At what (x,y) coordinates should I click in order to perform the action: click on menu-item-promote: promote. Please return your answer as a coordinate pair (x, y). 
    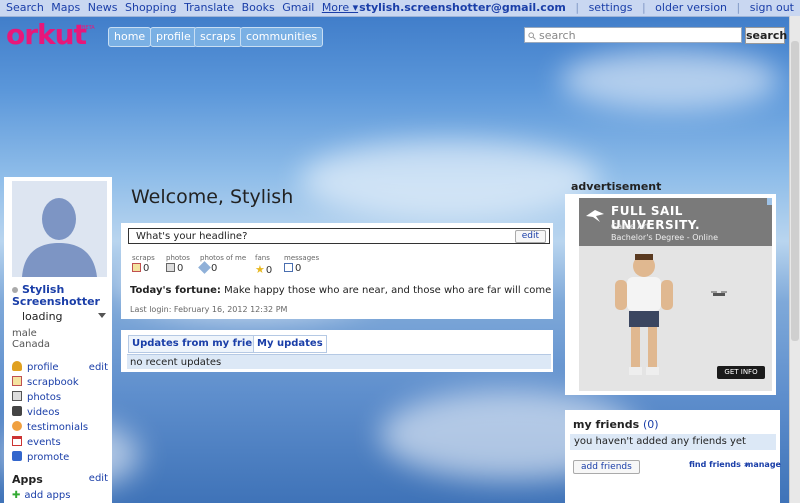
    Looking at the image, I should click on (61, 458).